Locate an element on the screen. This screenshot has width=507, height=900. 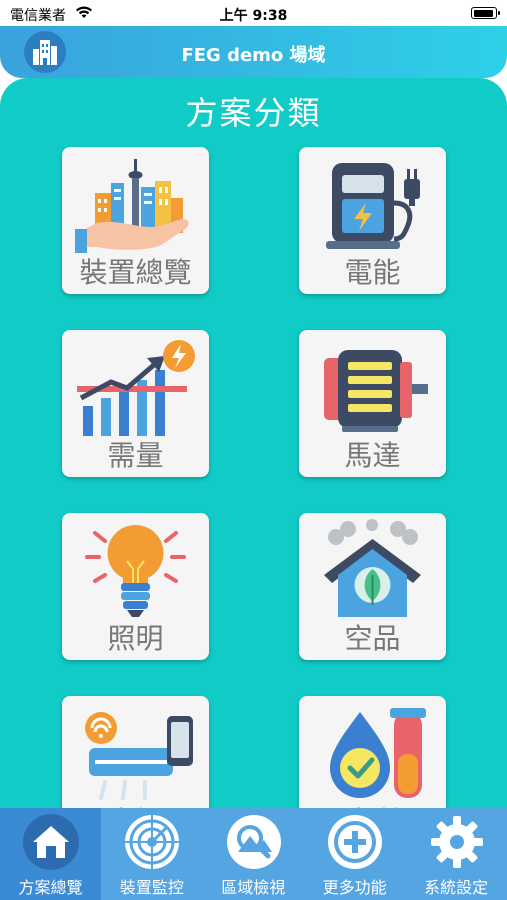
radar-icon is located at coordinates (152, 842).